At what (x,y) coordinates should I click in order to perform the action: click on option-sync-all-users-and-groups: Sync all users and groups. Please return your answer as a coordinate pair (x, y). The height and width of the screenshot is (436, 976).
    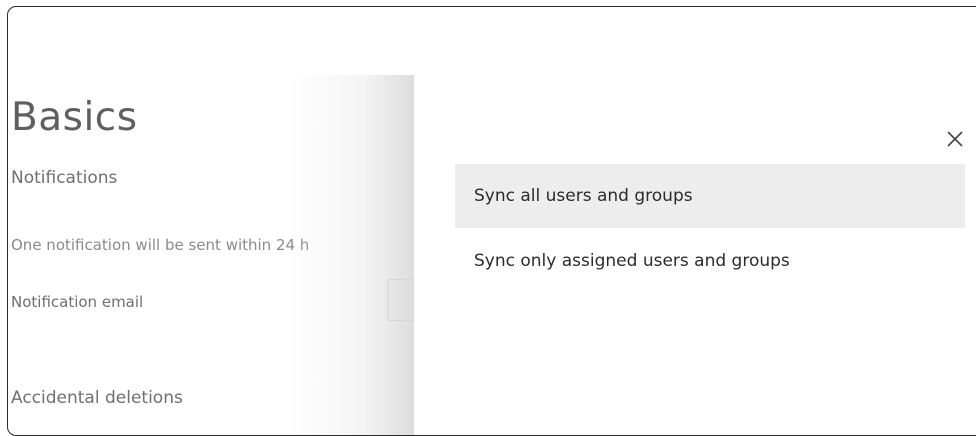
    Looking at the image, I should click on (710, 196).